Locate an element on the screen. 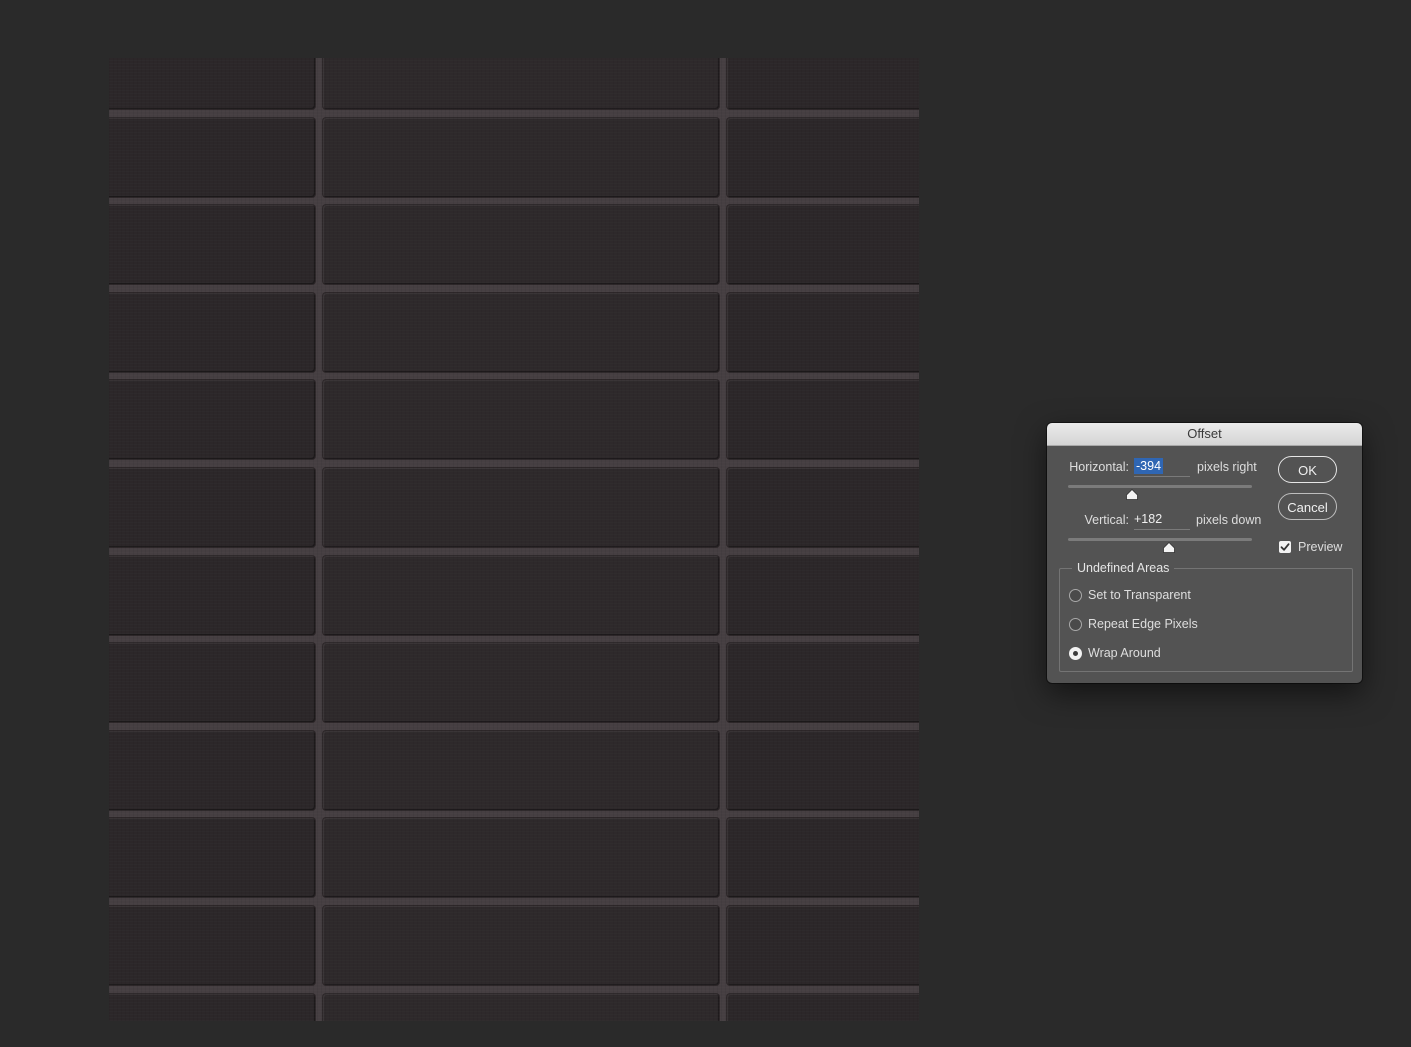 The height and width of the screenshot is (1047, 1411). horizontal-unit: pixels right is located at coordinates (1227, 467).